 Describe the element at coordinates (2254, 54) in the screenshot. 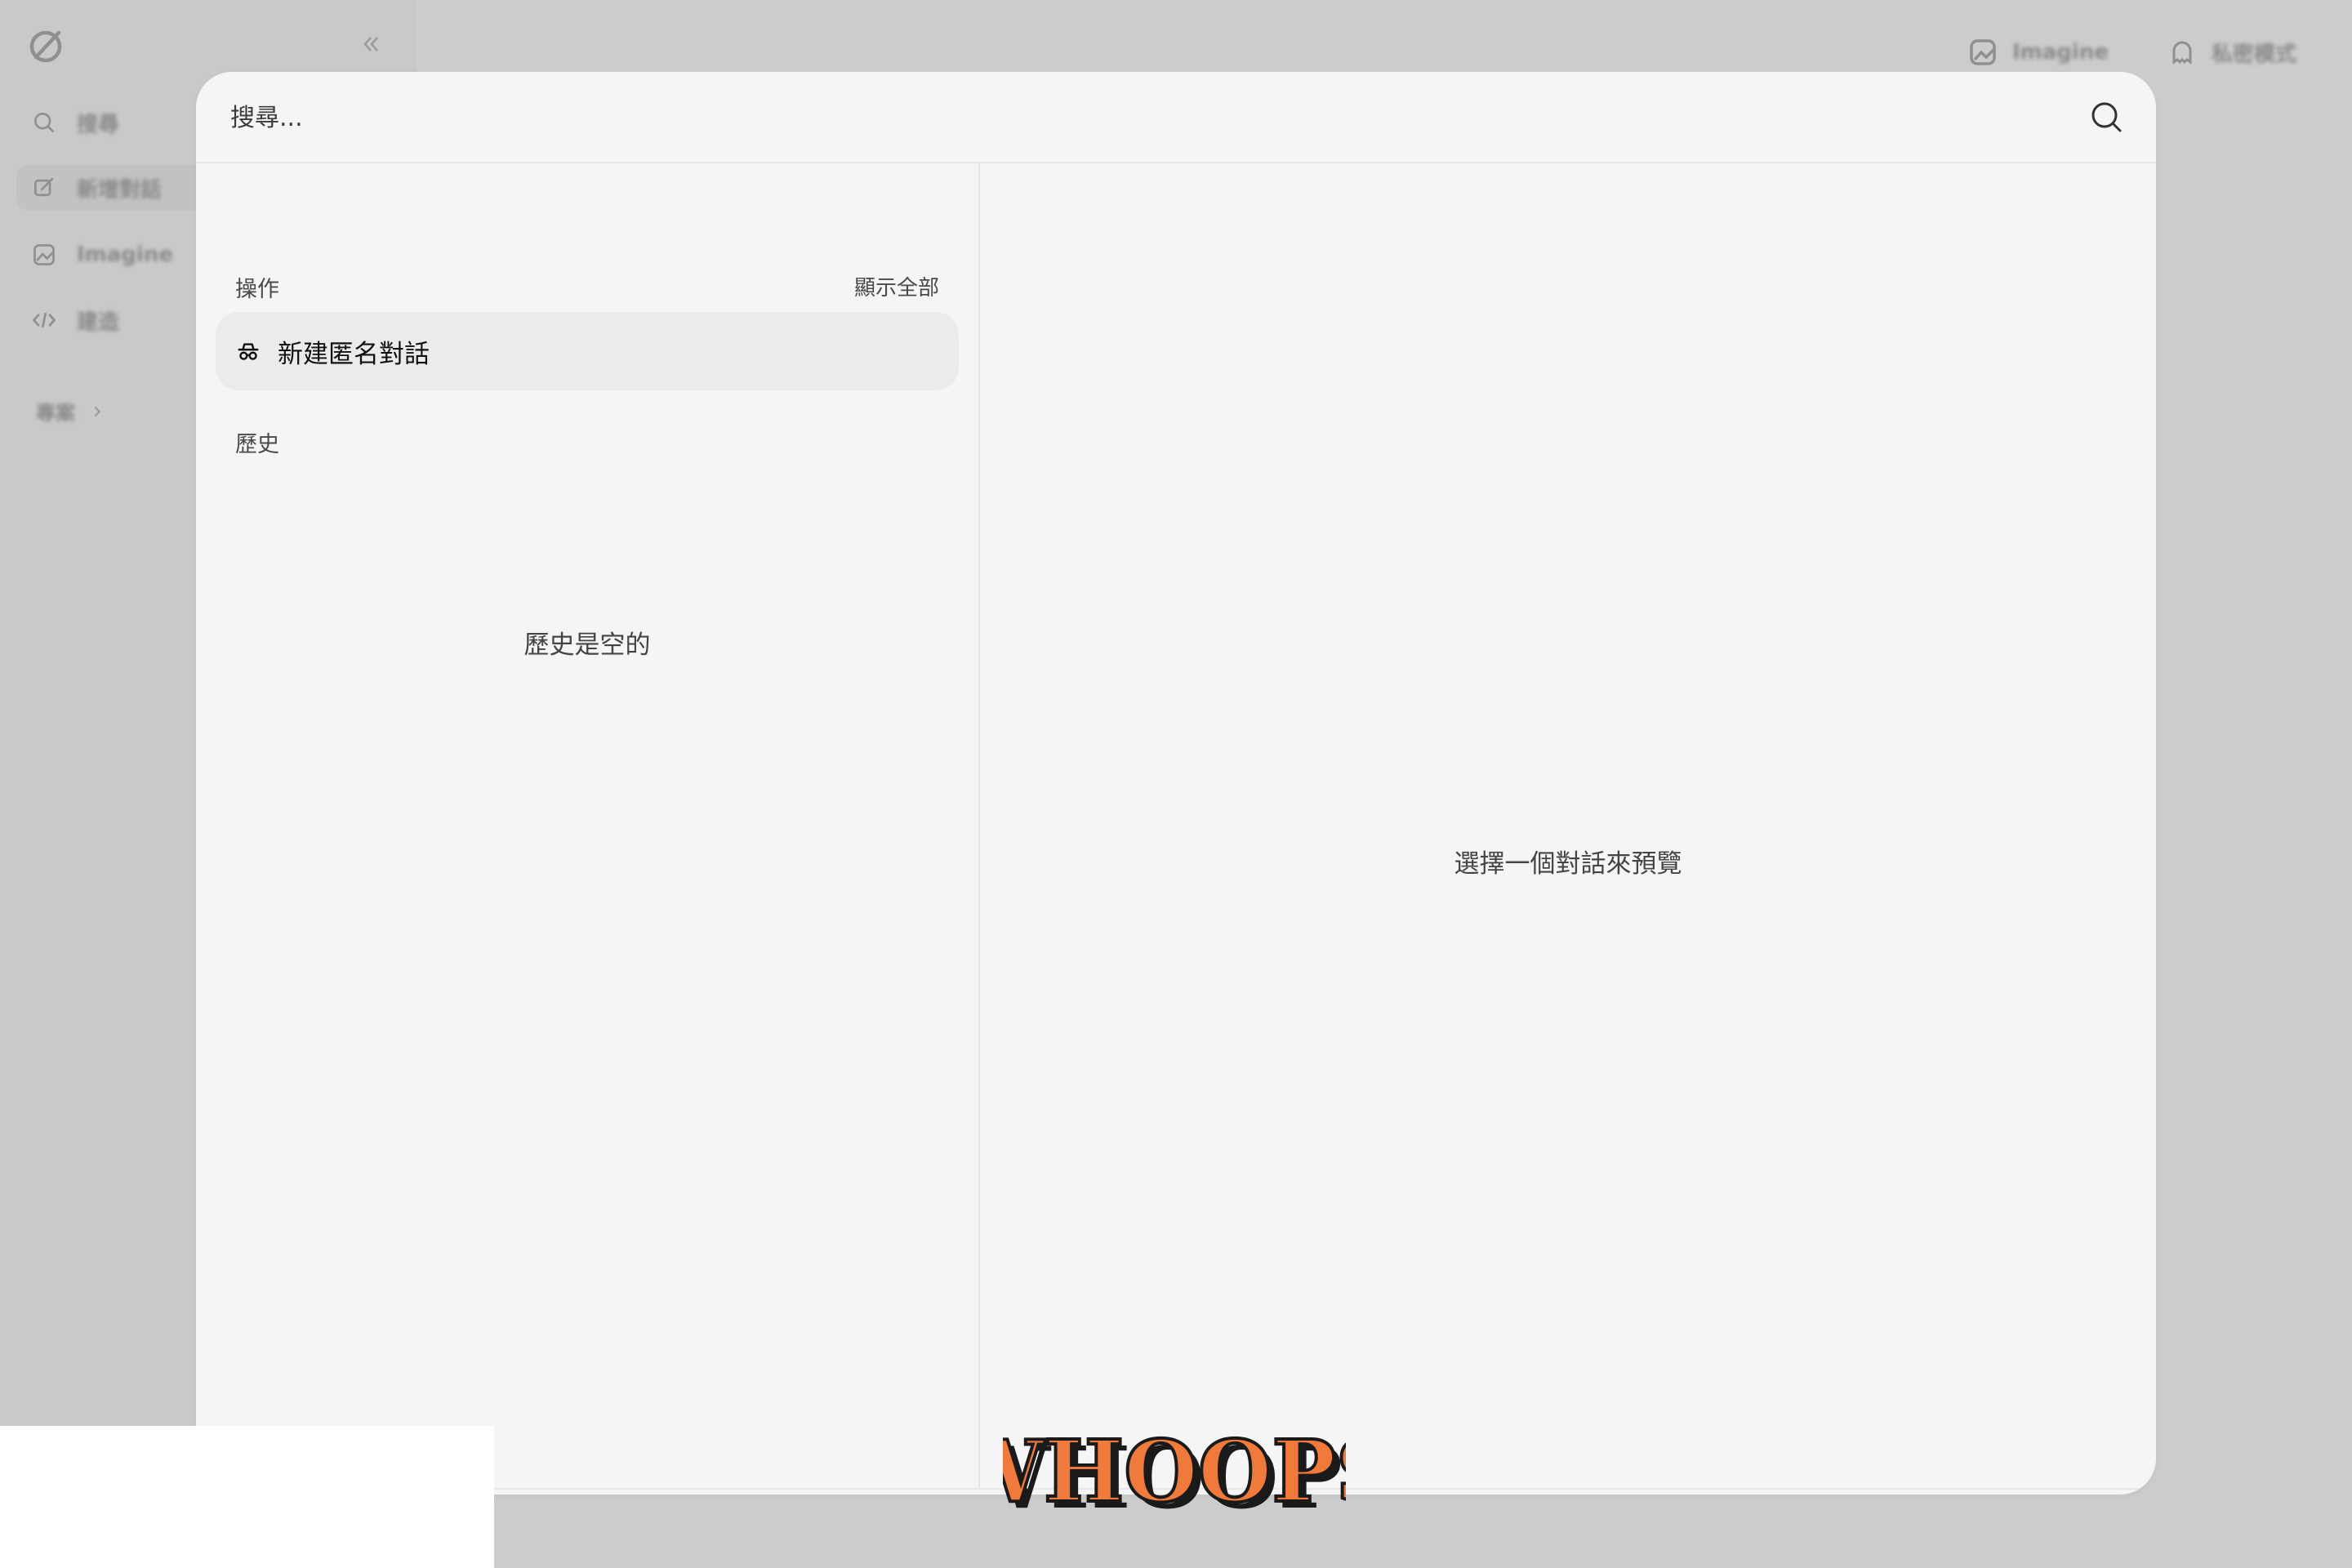

I see `top-private-mode-label: 私密模式` at that location.